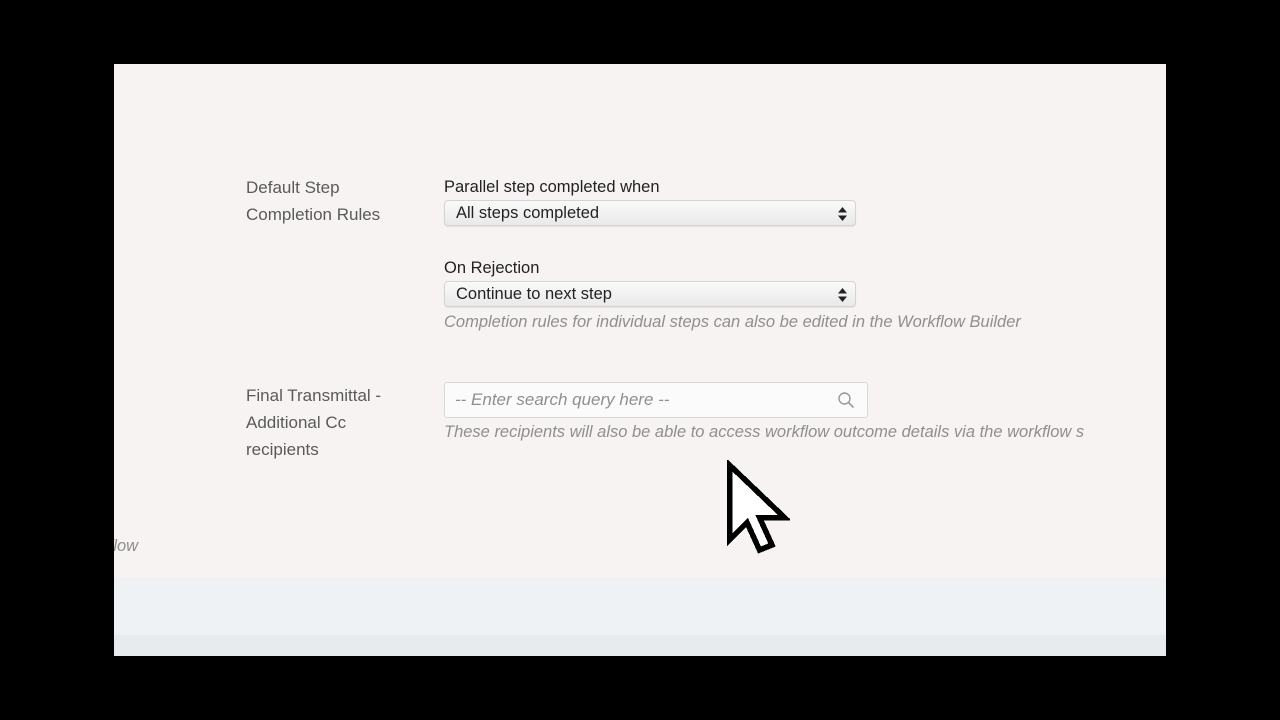  Describe the element at coordinates (650, 213) in the screenshot. I see `parallel-step-select: All steps completed` at that location.